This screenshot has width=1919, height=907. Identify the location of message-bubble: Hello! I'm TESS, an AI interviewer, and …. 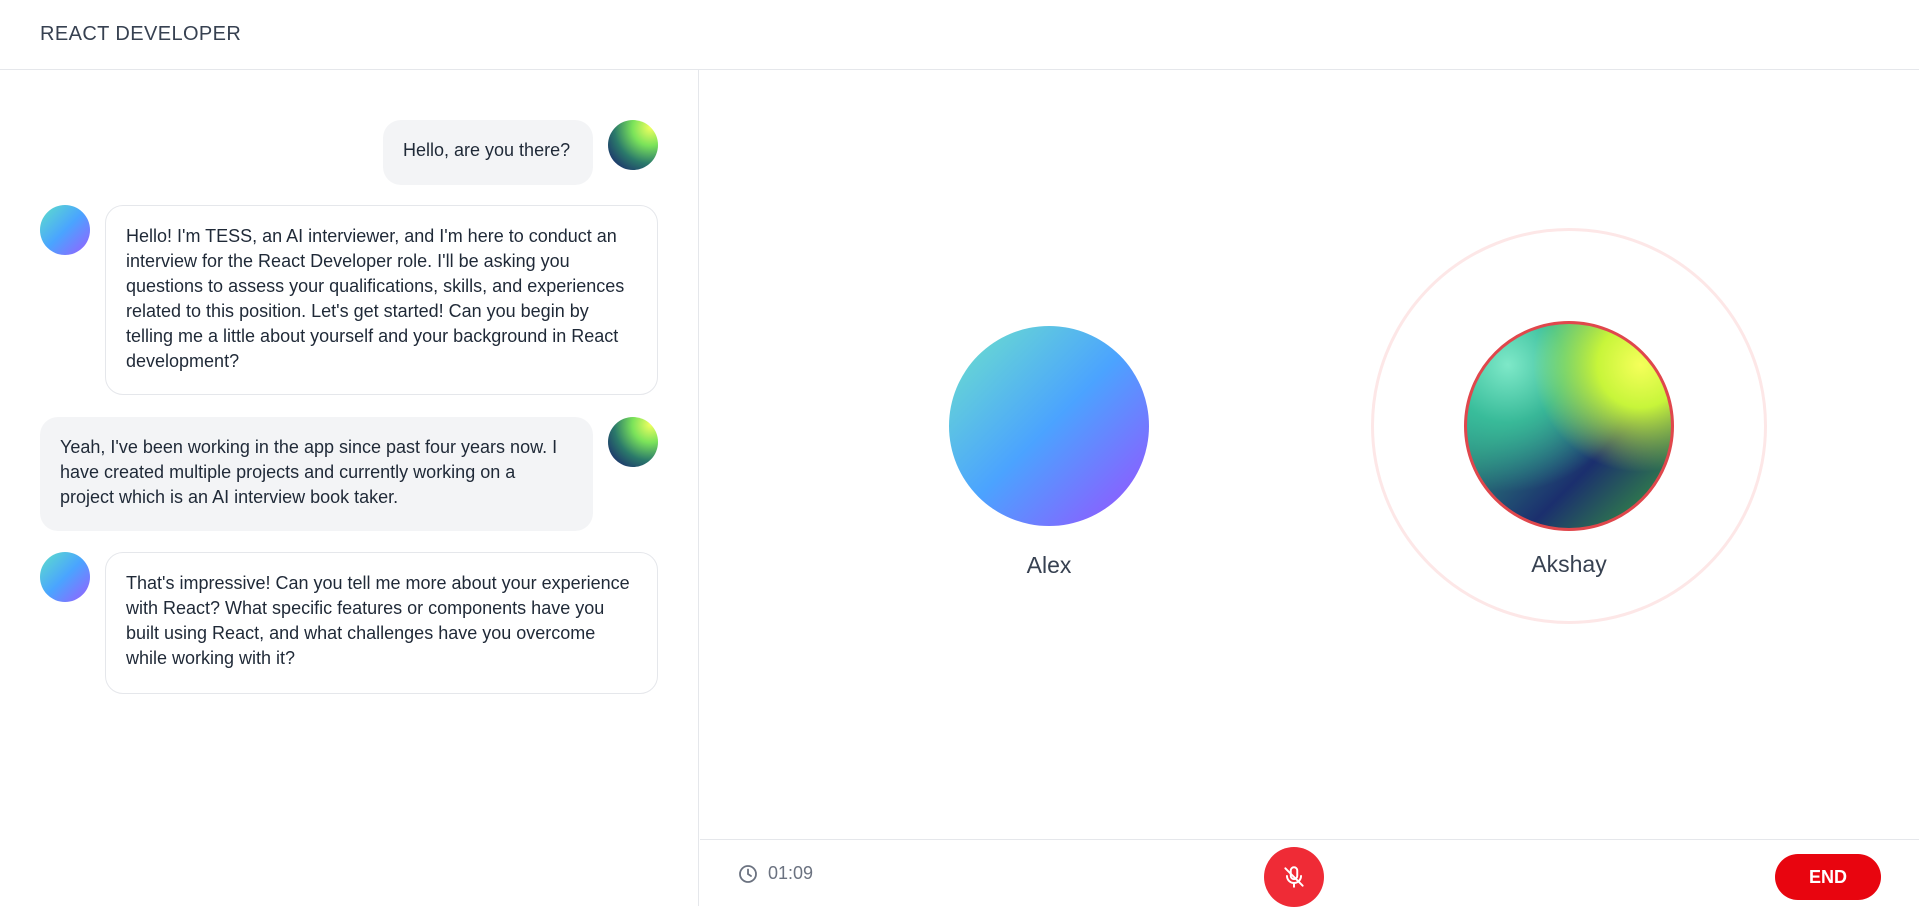
(381, 300).